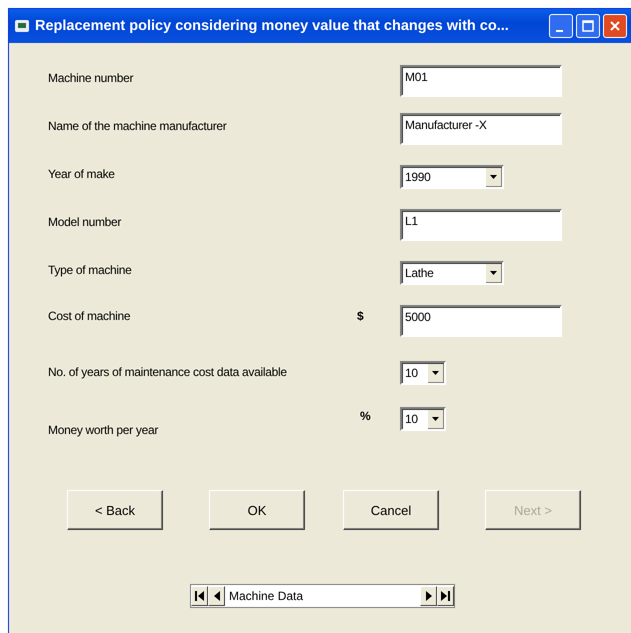 This screenshot has width=631, height=633. I want to click on text-field: 5000, so click(481, 321).